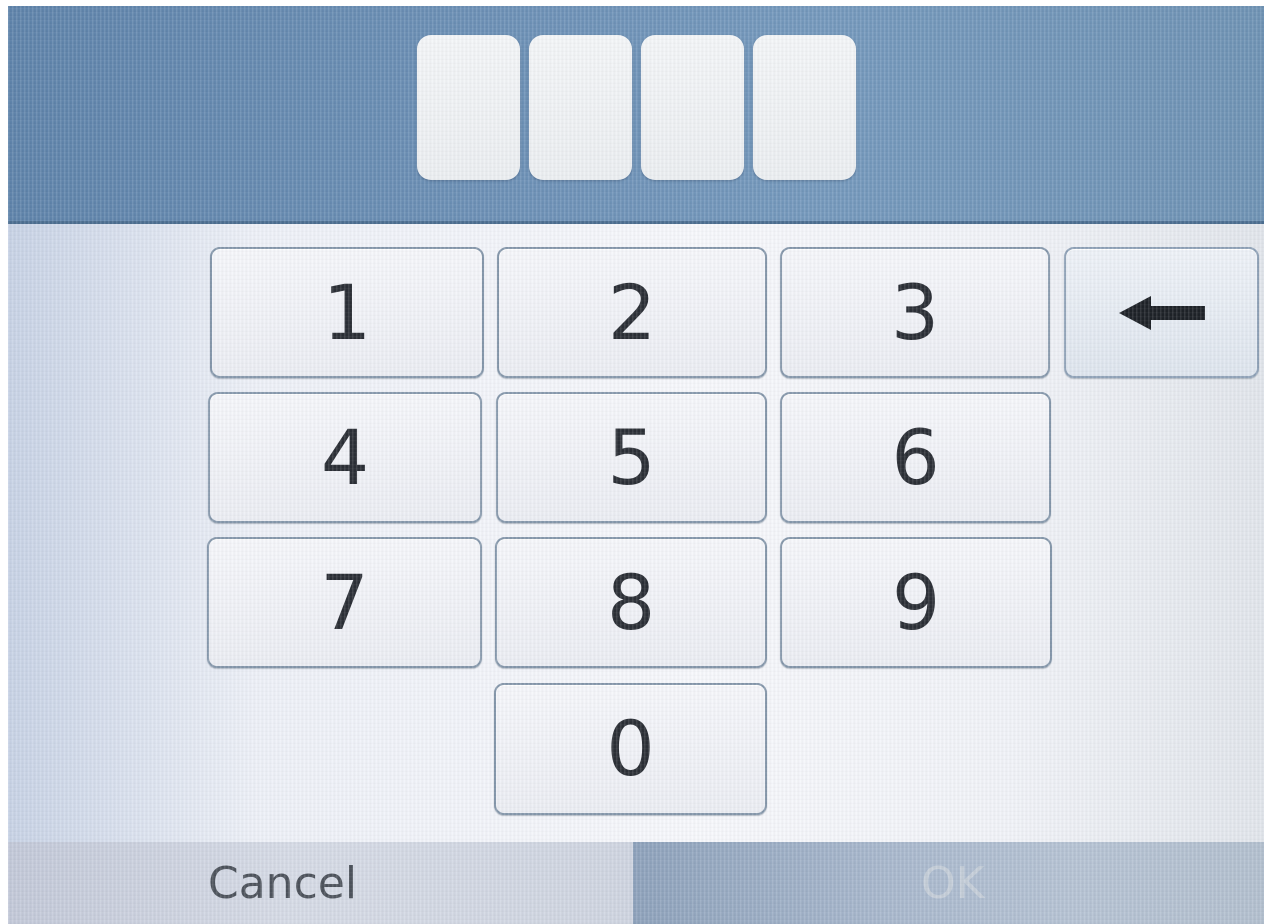 The height and width of the screenshot is (924, 1271). What do you see at coordinates (347, 312) in the screenshot?
I see `key-1: 1` at bounding box center [347, 312].